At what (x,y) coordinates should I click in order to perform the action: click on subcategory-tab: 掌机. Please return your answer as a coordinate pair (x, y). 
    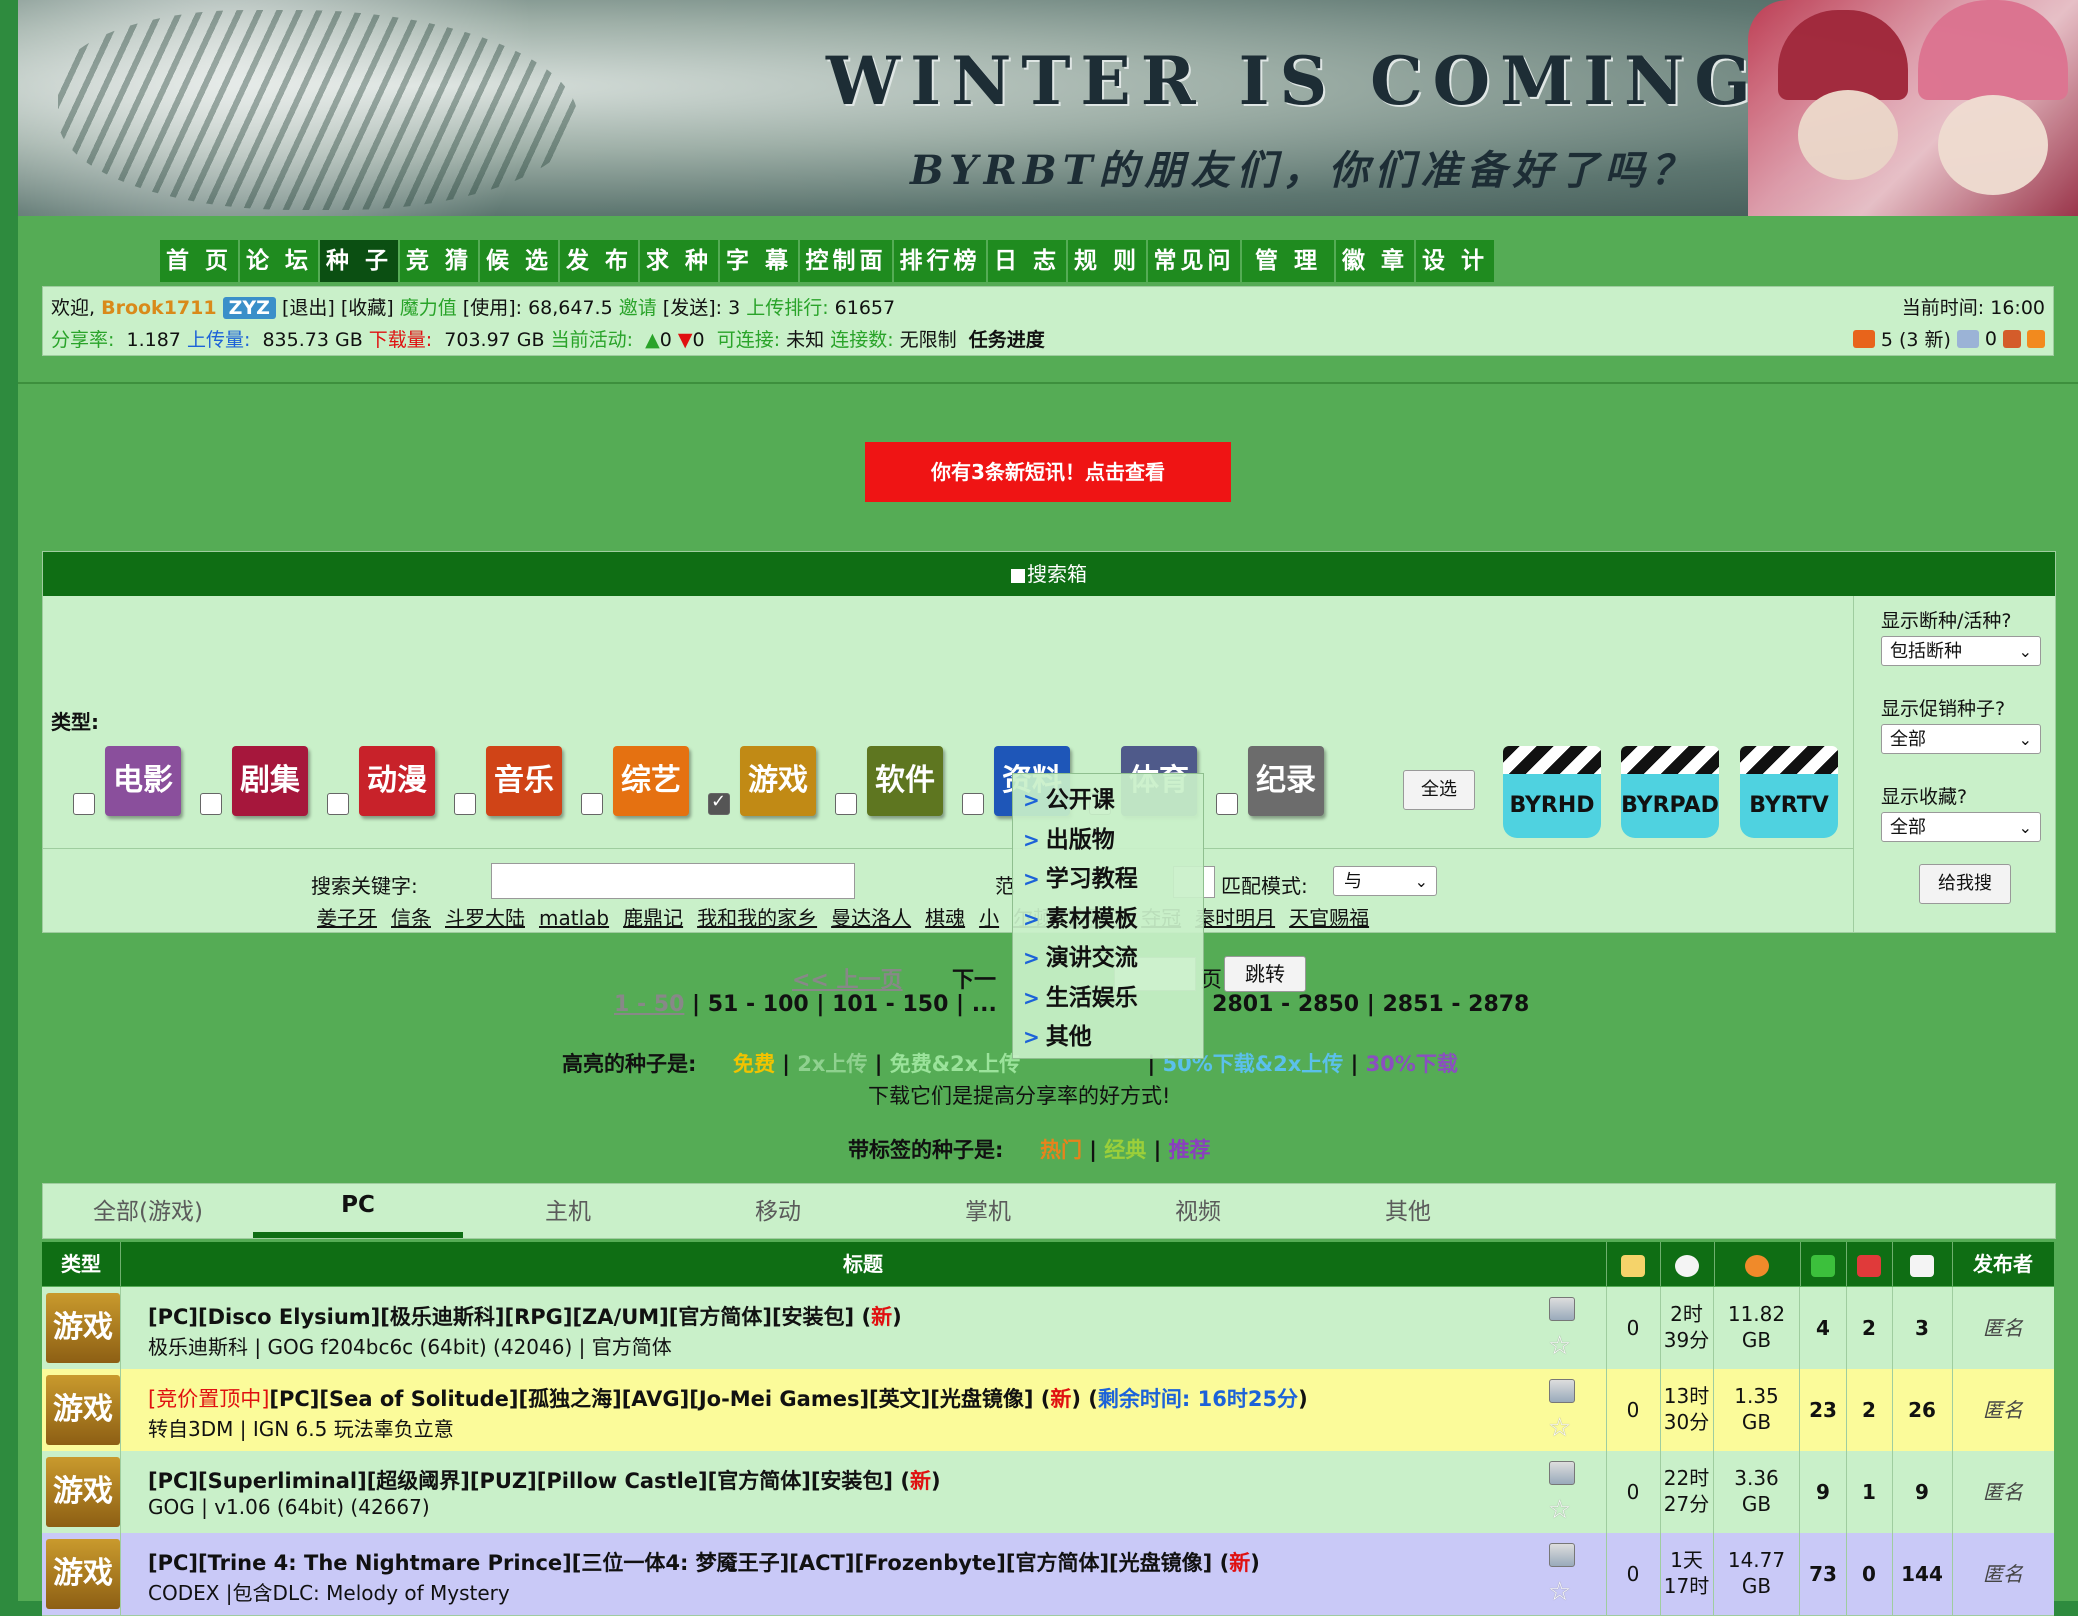
    Looking at the image, I should click on (988, 1209).